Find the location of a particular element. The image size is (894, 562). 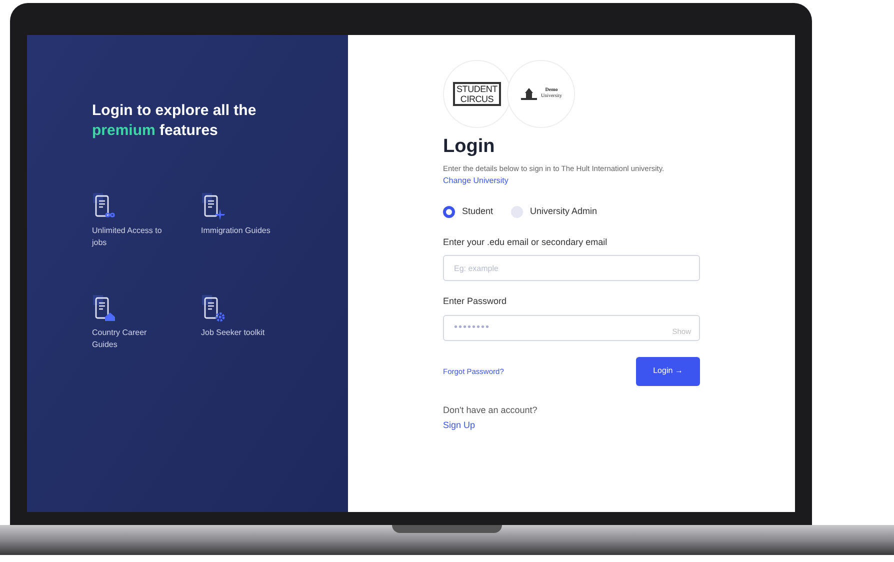

role-radio: University Admin is located at coordinates (554, 212).